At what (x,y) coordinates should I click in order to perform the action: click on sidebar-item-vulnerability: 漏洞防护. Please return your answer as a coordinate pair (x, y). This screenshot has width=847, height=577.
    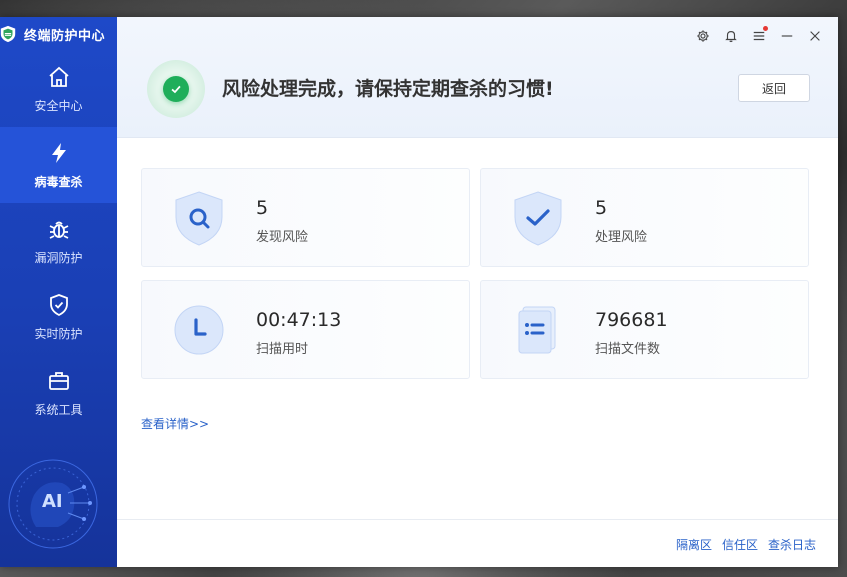
    Looking at the image, I should click on (58, 241).